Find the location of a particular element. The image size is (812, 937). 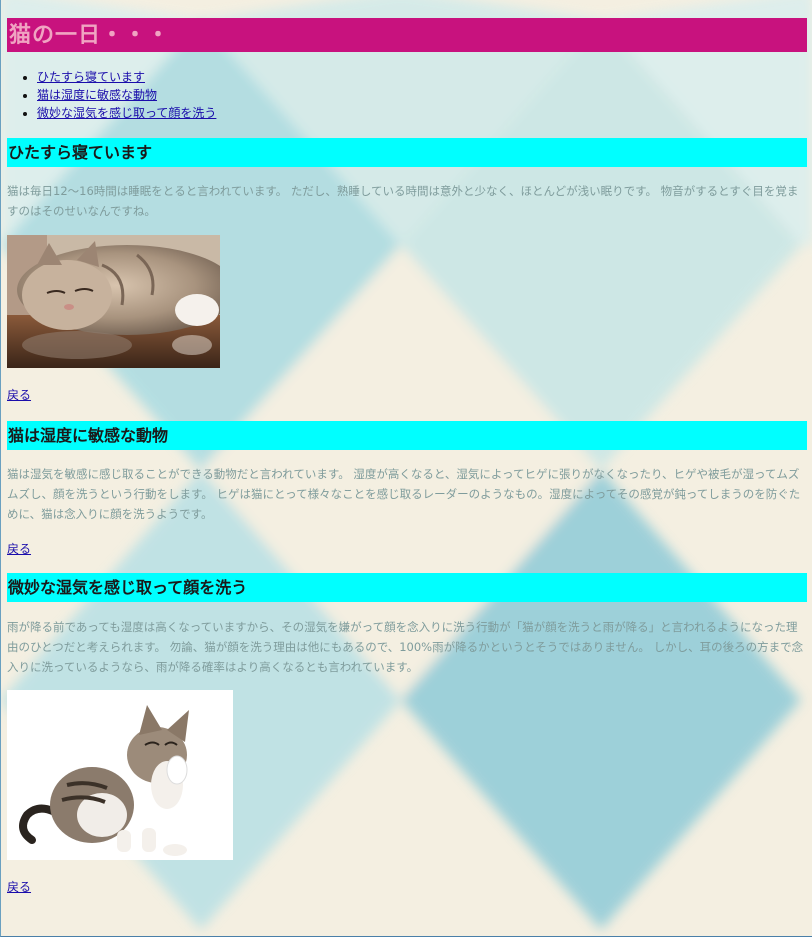

section-heading-humidity: 猫は湿度に敏感な動物 is located at coordinates (407, 435).